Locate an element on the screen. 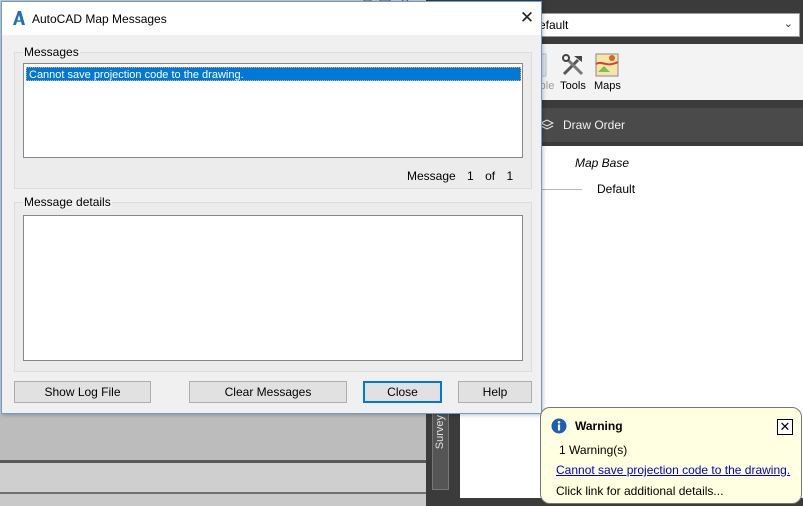  draw-order-button: Draw Order is located at coordinates (666, 125).